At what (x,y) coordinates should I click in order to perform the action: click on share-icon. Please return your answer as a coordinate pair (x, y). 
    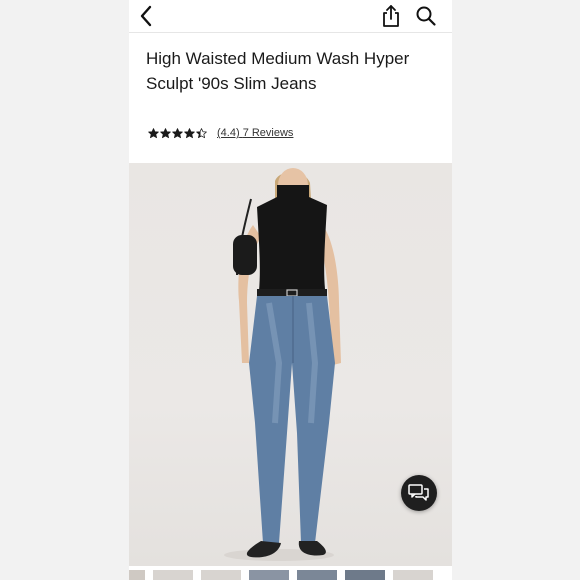
    Looking at the image, I should click on (391, 16).